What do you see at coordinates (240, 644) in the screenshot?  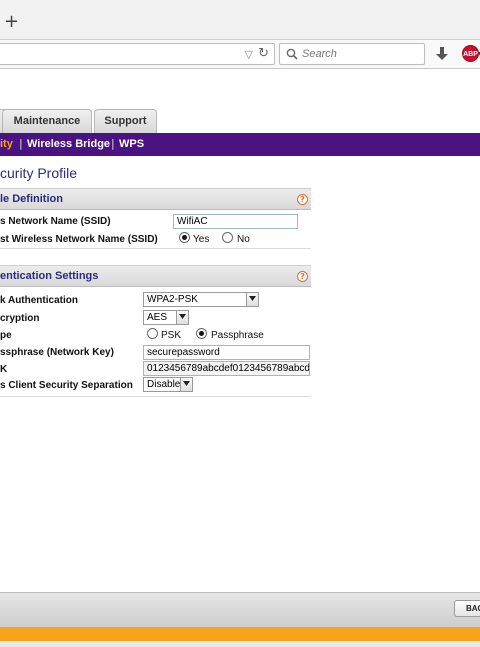 I see `page-bottom-strip` at bounding box center [240, 644].